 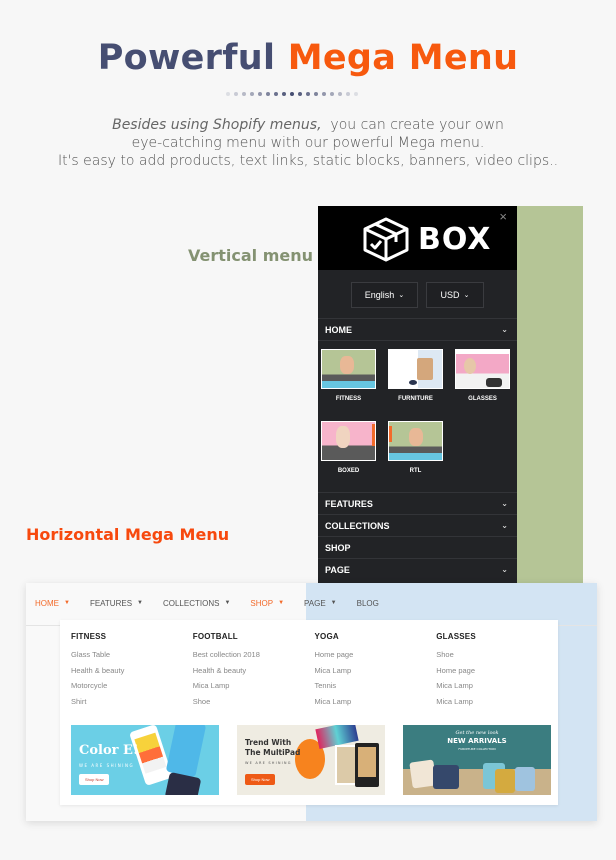 I want to click on column-title: GLASSES, so click(x=456, y=636).